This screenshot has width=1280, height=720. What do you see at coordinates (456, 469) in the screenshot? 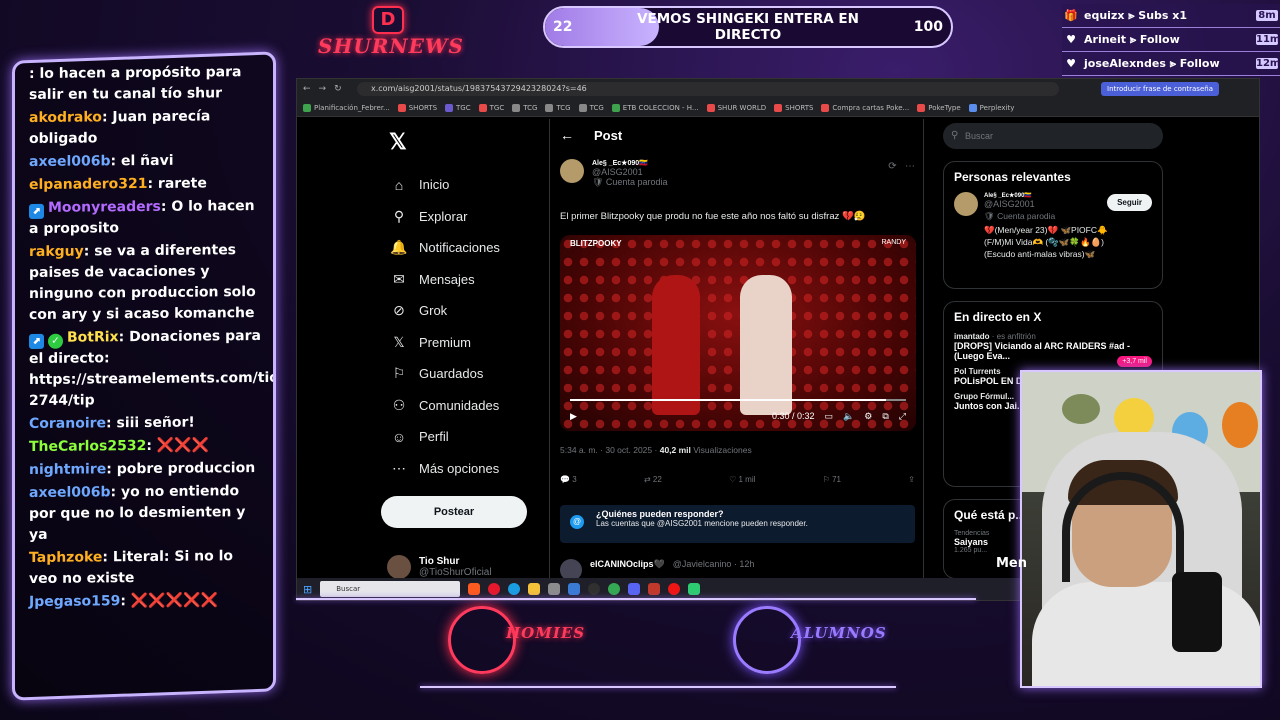
I see `nav-item-más-opciones: ⋯ Más opciones` at bounding box center [456, 469].